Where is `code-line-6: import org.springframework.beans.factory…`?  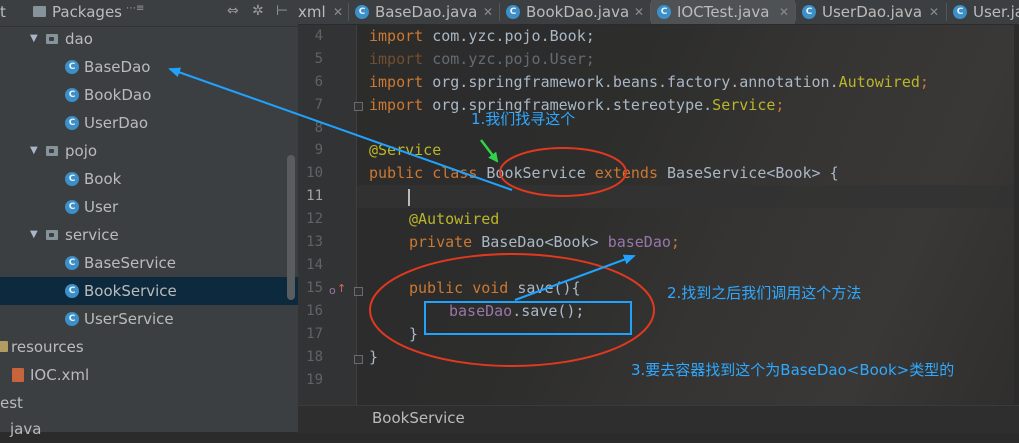
code-line-6: import org.springframework.beans.factory… is located at coordinates (649, 82).